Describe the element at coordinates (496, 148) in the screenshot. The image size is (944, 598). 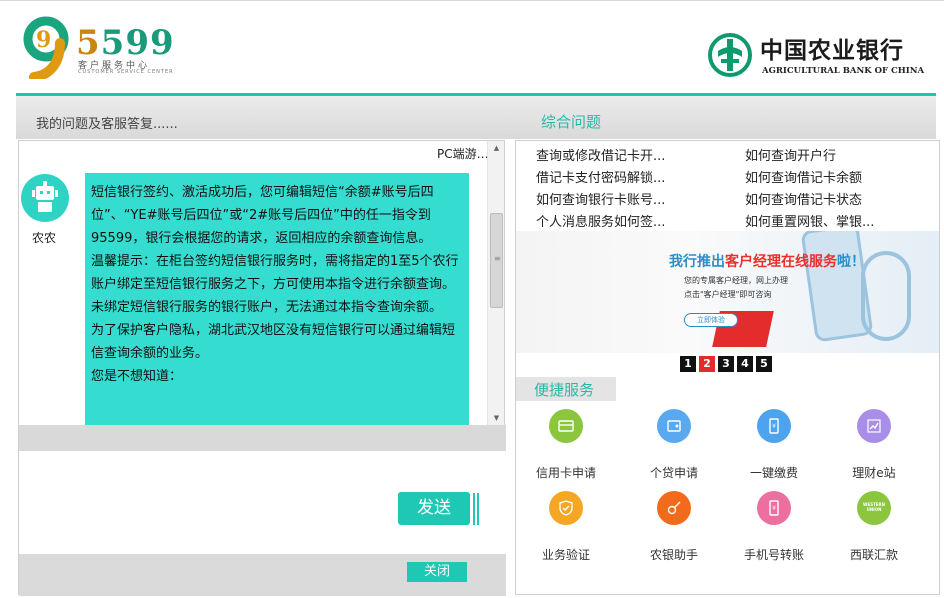
I see `scroll-up-arrow-icon: ▲` at that location.